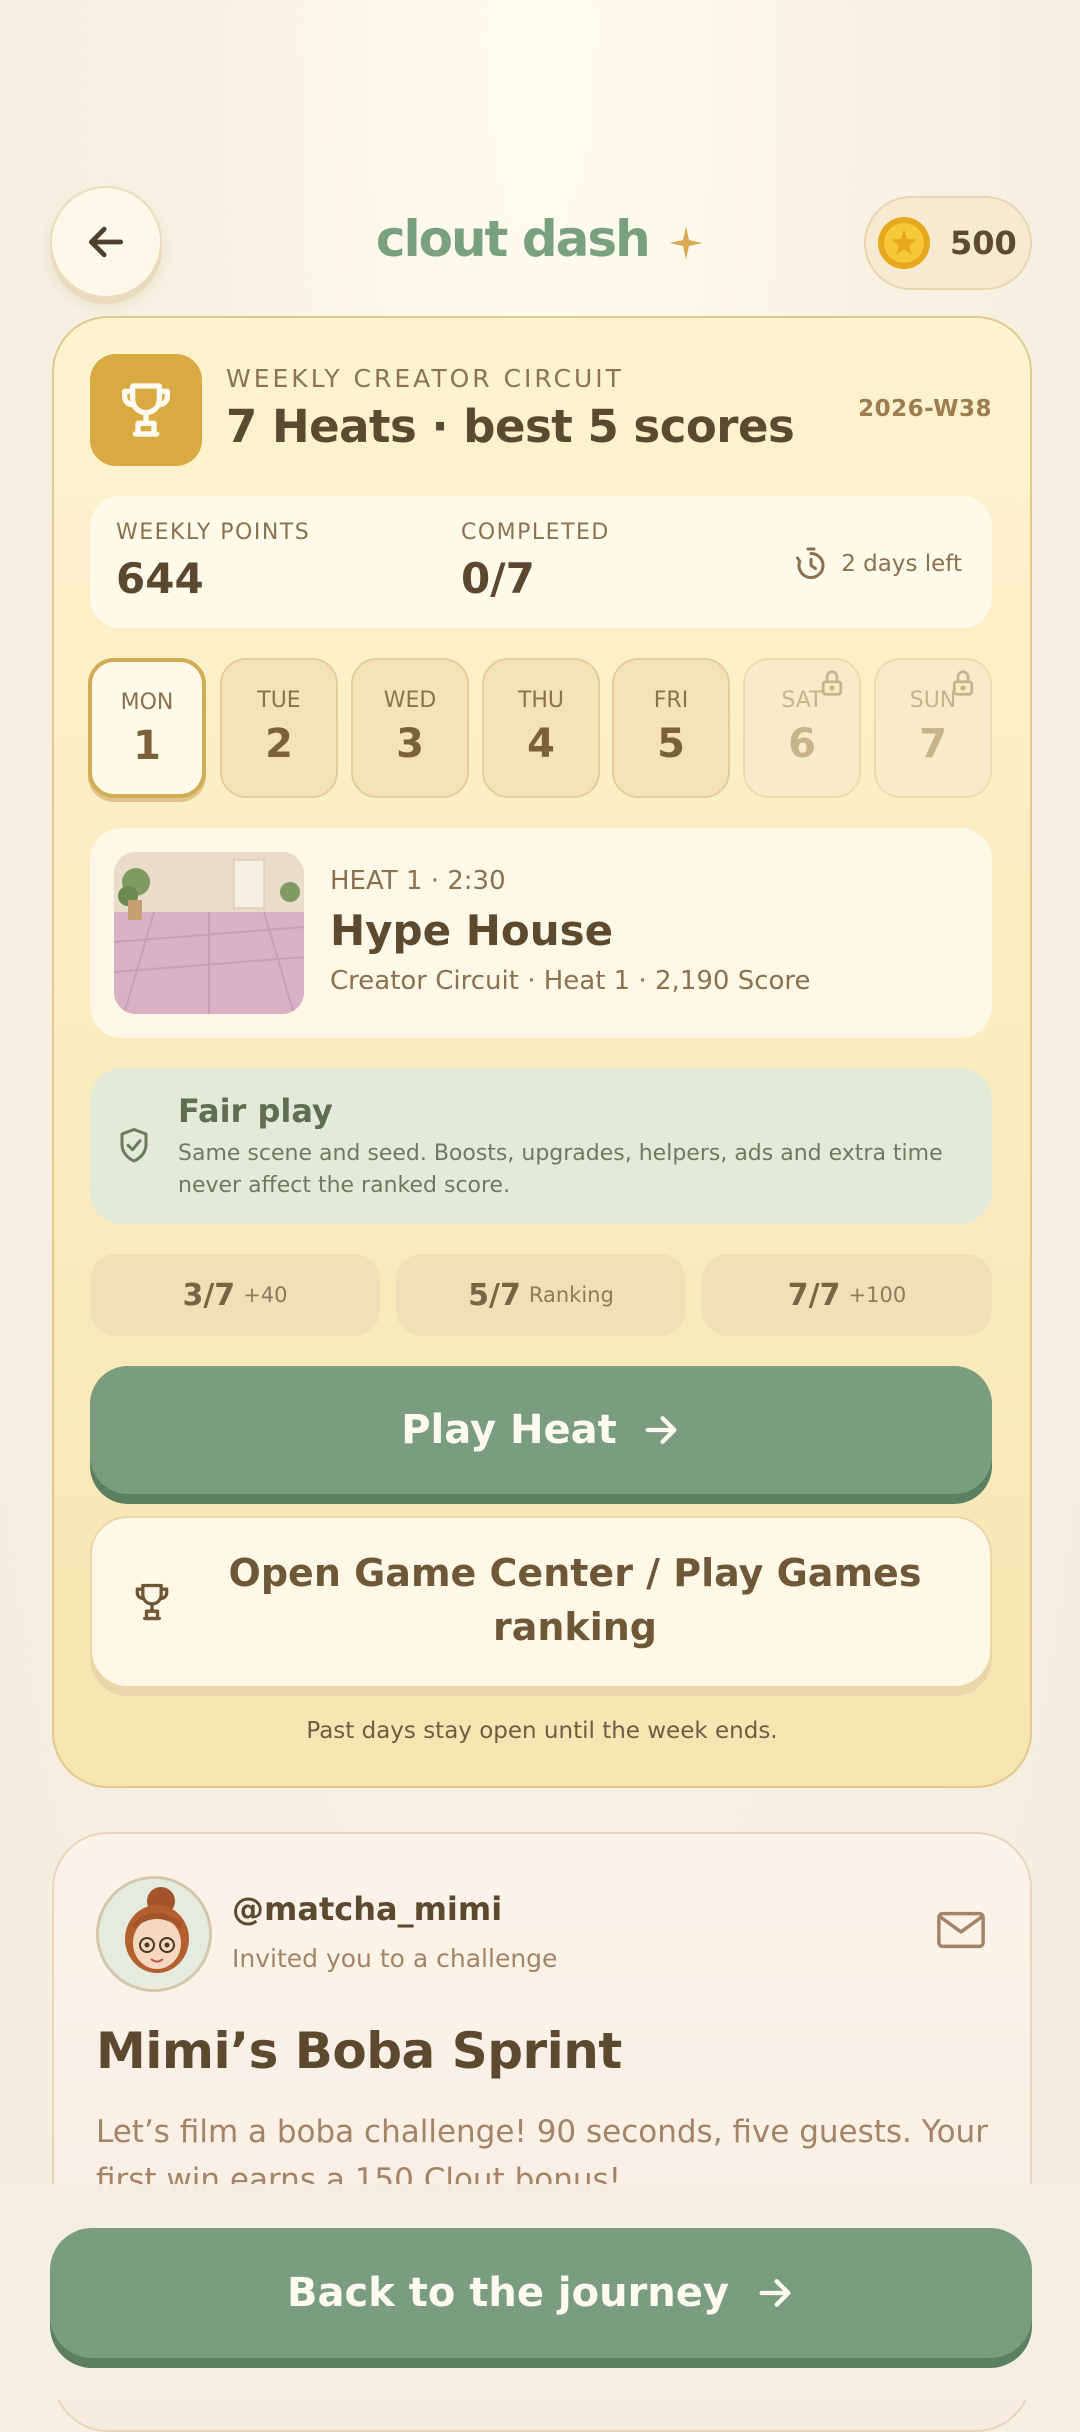  Describe the element at coordinates (671, 744) in the screenshot. I see `day-number: 5` at that location.